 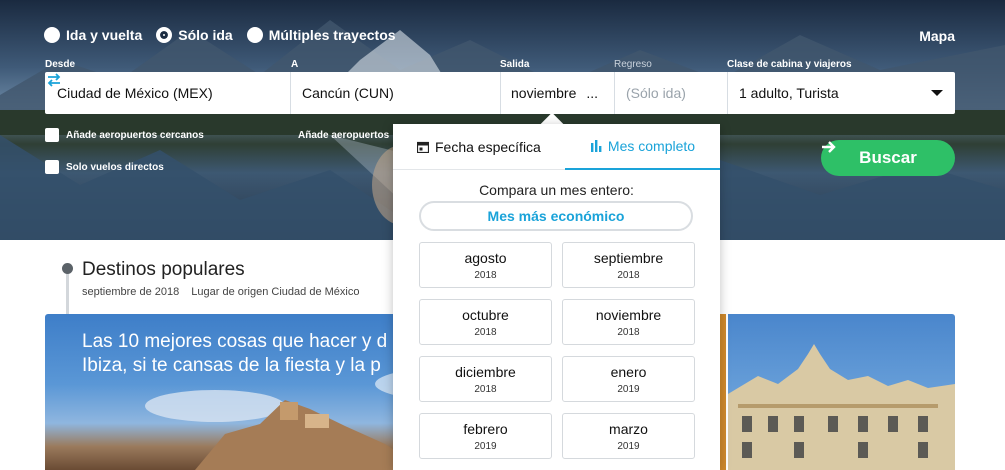 I want to click on from-label: Desde, so click(x=60, y=64).